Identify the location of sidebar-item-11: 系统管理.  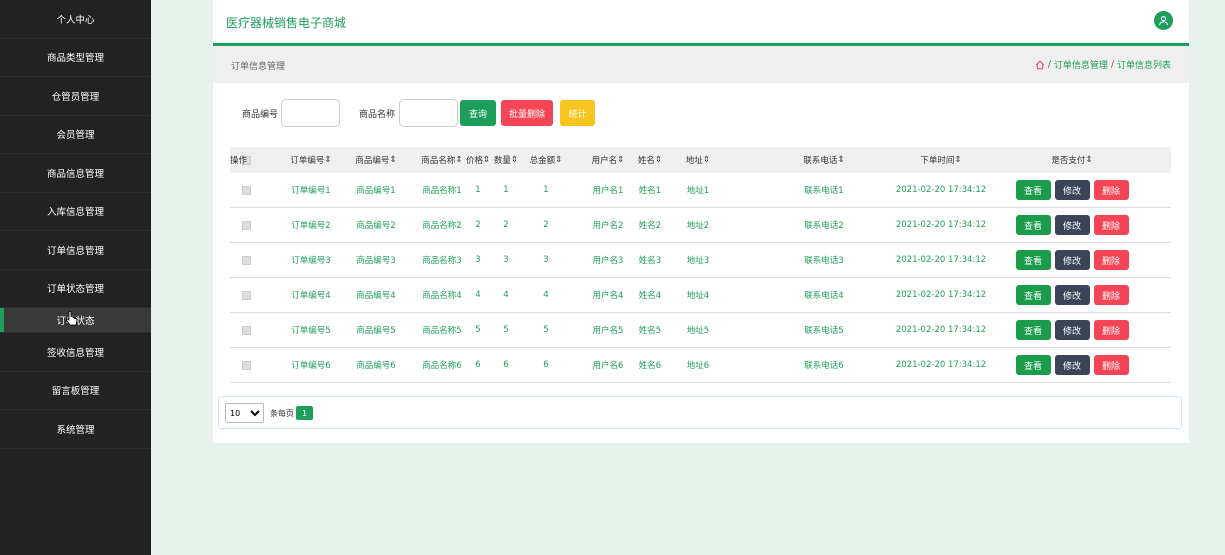
(75, 429).